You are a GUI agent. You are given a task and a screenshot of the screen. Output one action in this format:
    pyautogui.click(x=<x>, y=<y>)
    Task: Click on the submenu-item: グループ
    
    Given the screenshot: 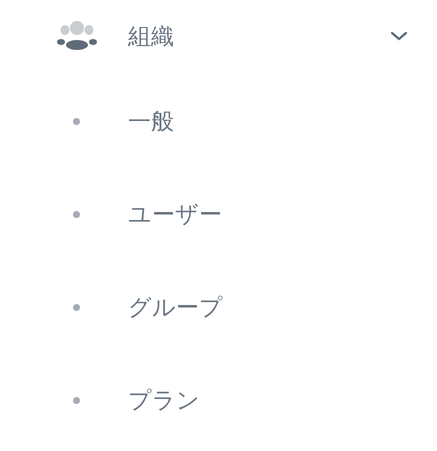 What is the action you would take?
    pyautogui.click(x=175, y=307)
    